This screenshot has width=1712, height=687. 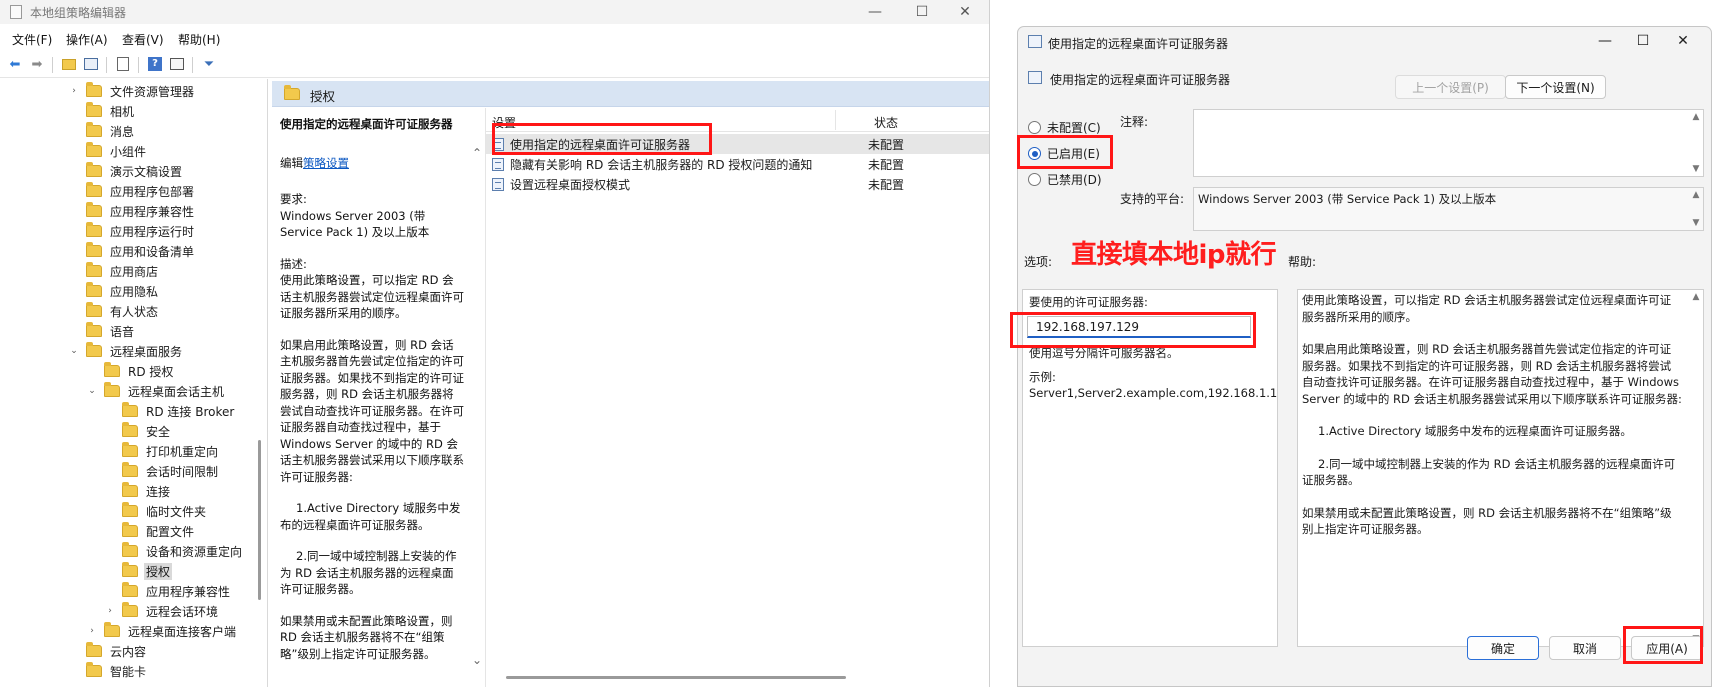 What do you see at coordinates (126, 351) in the screenshot?
I see `tree-node: ⌄ 远程桌面服务` at bounding box center [126, 351].